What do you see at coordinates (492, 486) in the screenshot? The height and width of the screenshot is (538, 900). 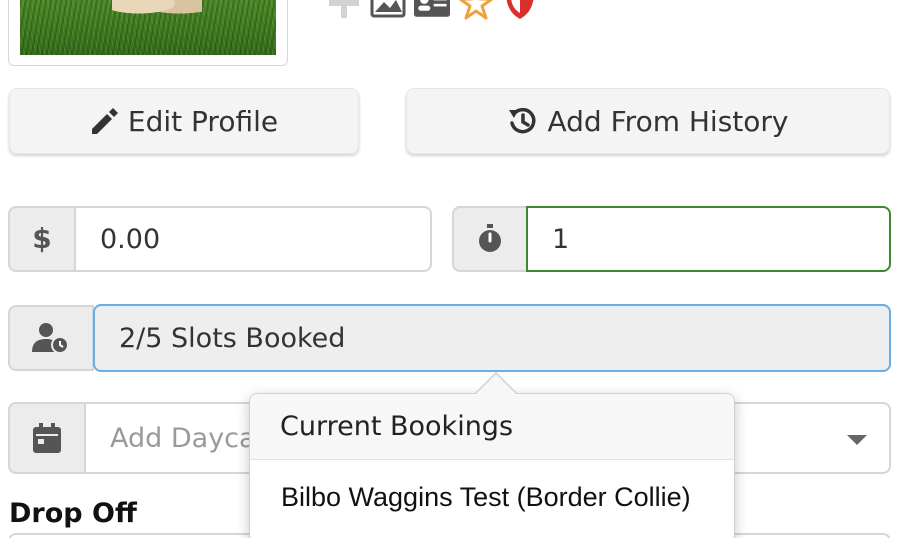 I see `booking-list-item: Bilbo Waggins Test (Border Collie)` at bounding box center [492, 486].